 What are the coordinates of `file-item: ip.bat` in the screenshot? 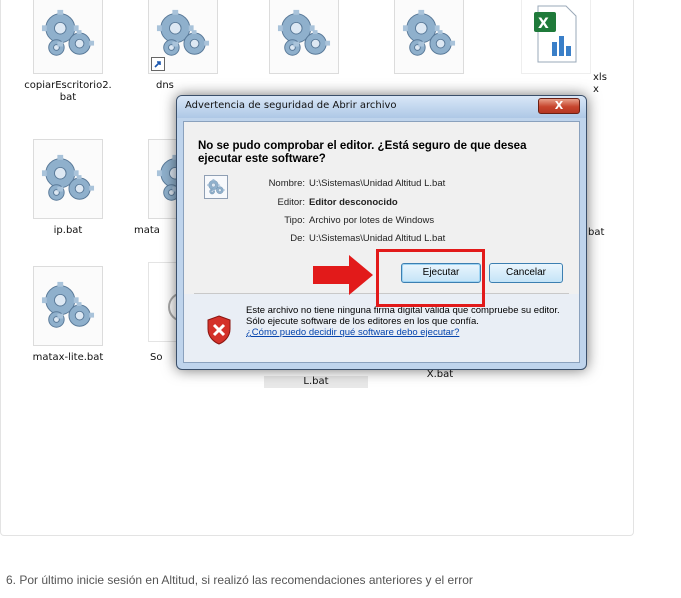 It's located at (68, 188).